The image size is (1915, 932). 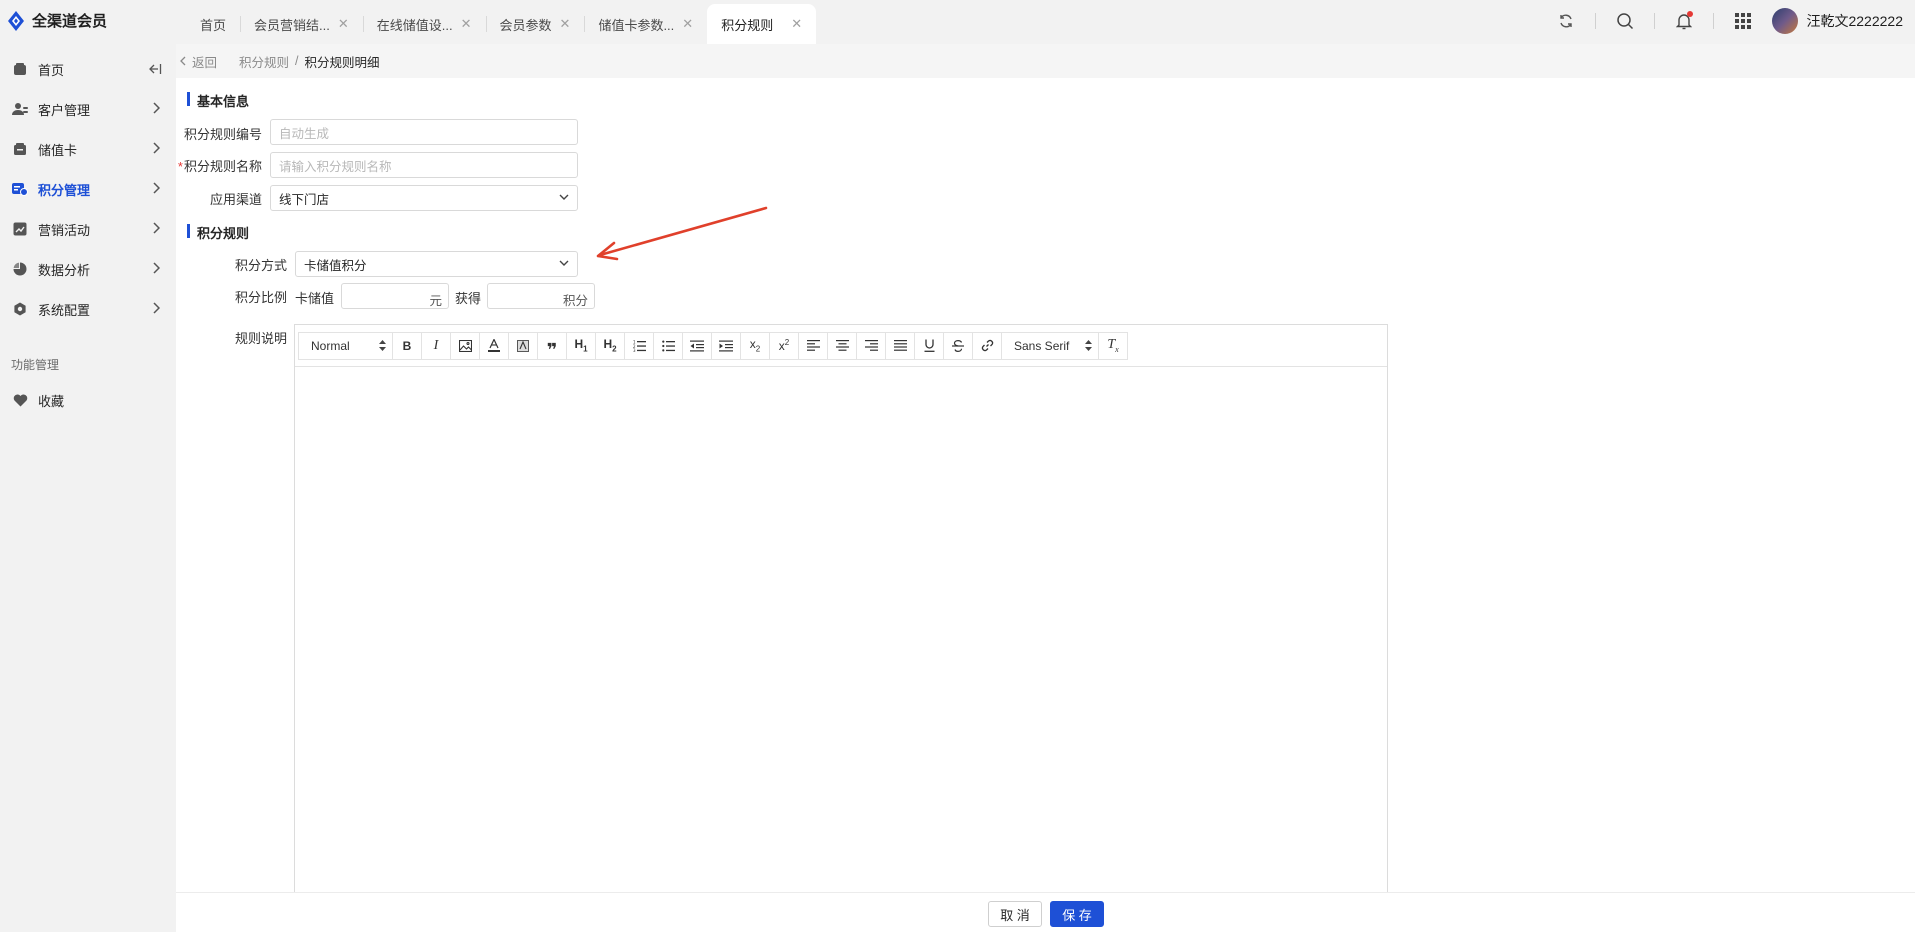 What do you see at coordinates (395, 296) in the screenshot?
I see `ratio-amount-field: 元` at bounding box center [395, 296].